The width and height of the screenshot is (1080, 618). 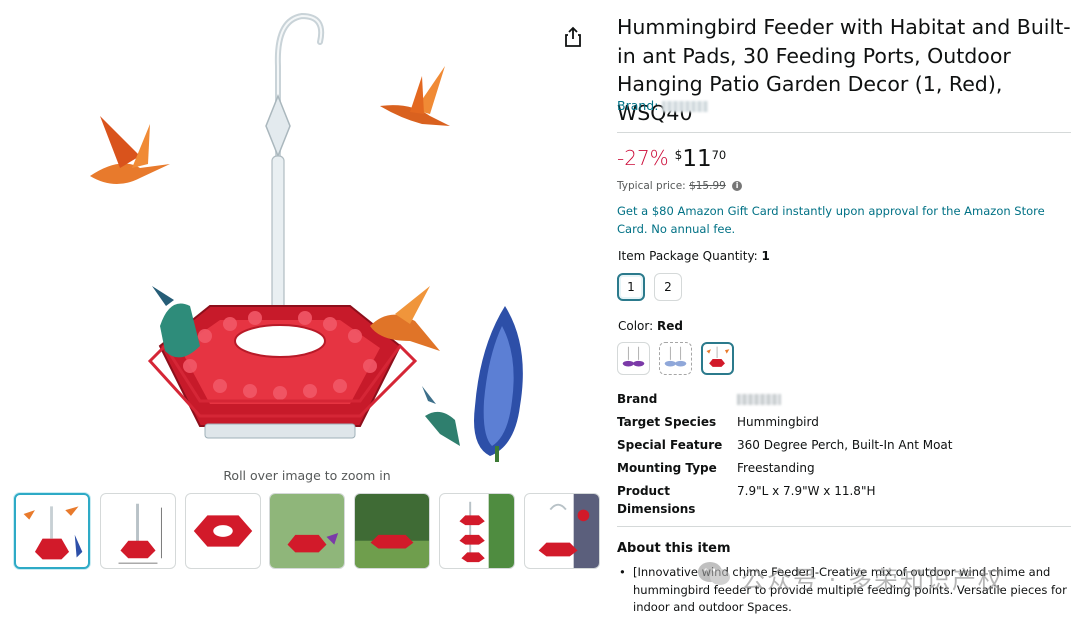 I want to click on watermark: 公众号 · 多荣知识产权, so click(x=877, y=576).